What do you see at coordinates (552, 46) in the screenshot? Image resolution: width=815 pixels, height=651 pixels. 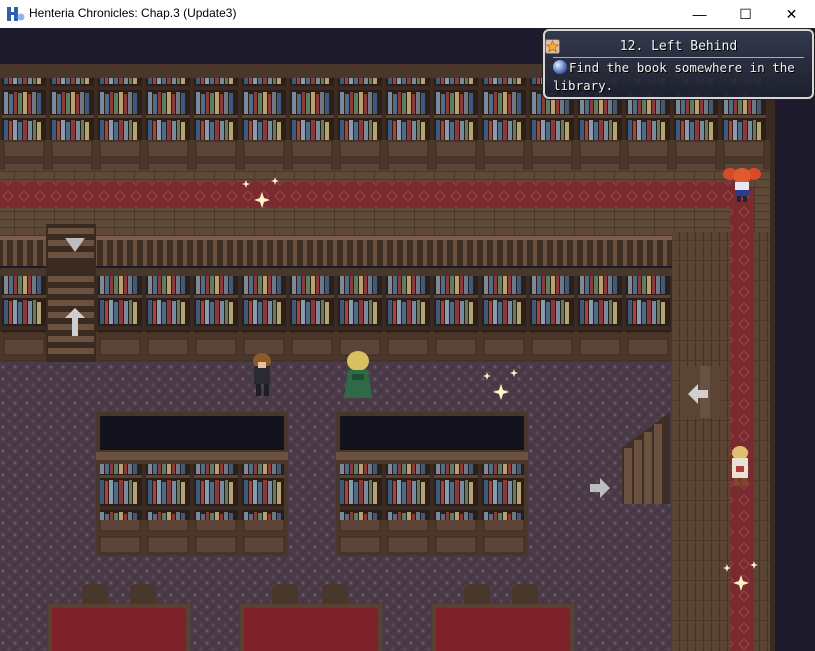 I see `star-icon` at bounding box center [552, 46].